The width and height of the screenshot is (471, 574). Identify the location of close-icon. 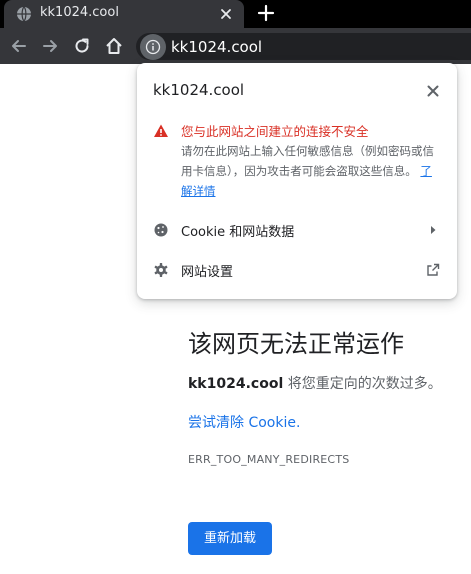
(433, 91).